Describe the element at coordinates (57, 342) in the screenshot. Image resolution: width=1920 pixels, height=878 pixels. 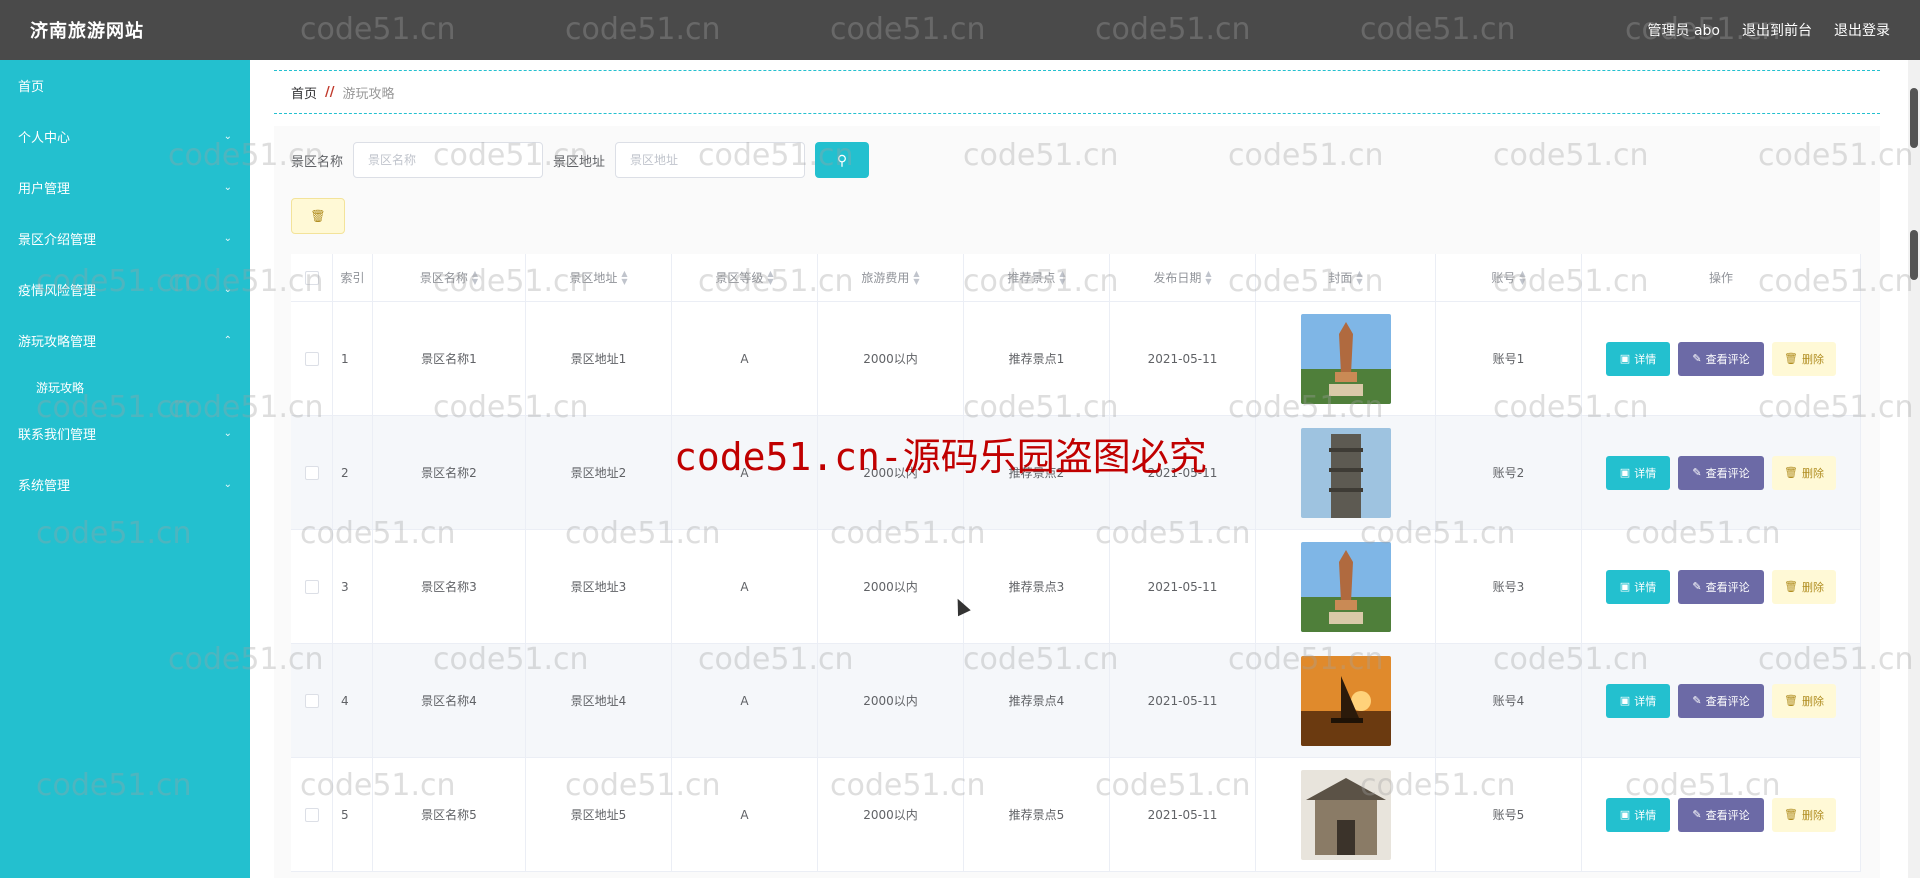
I see `sidebar-item-label: 游玩攻略管理` at that location.